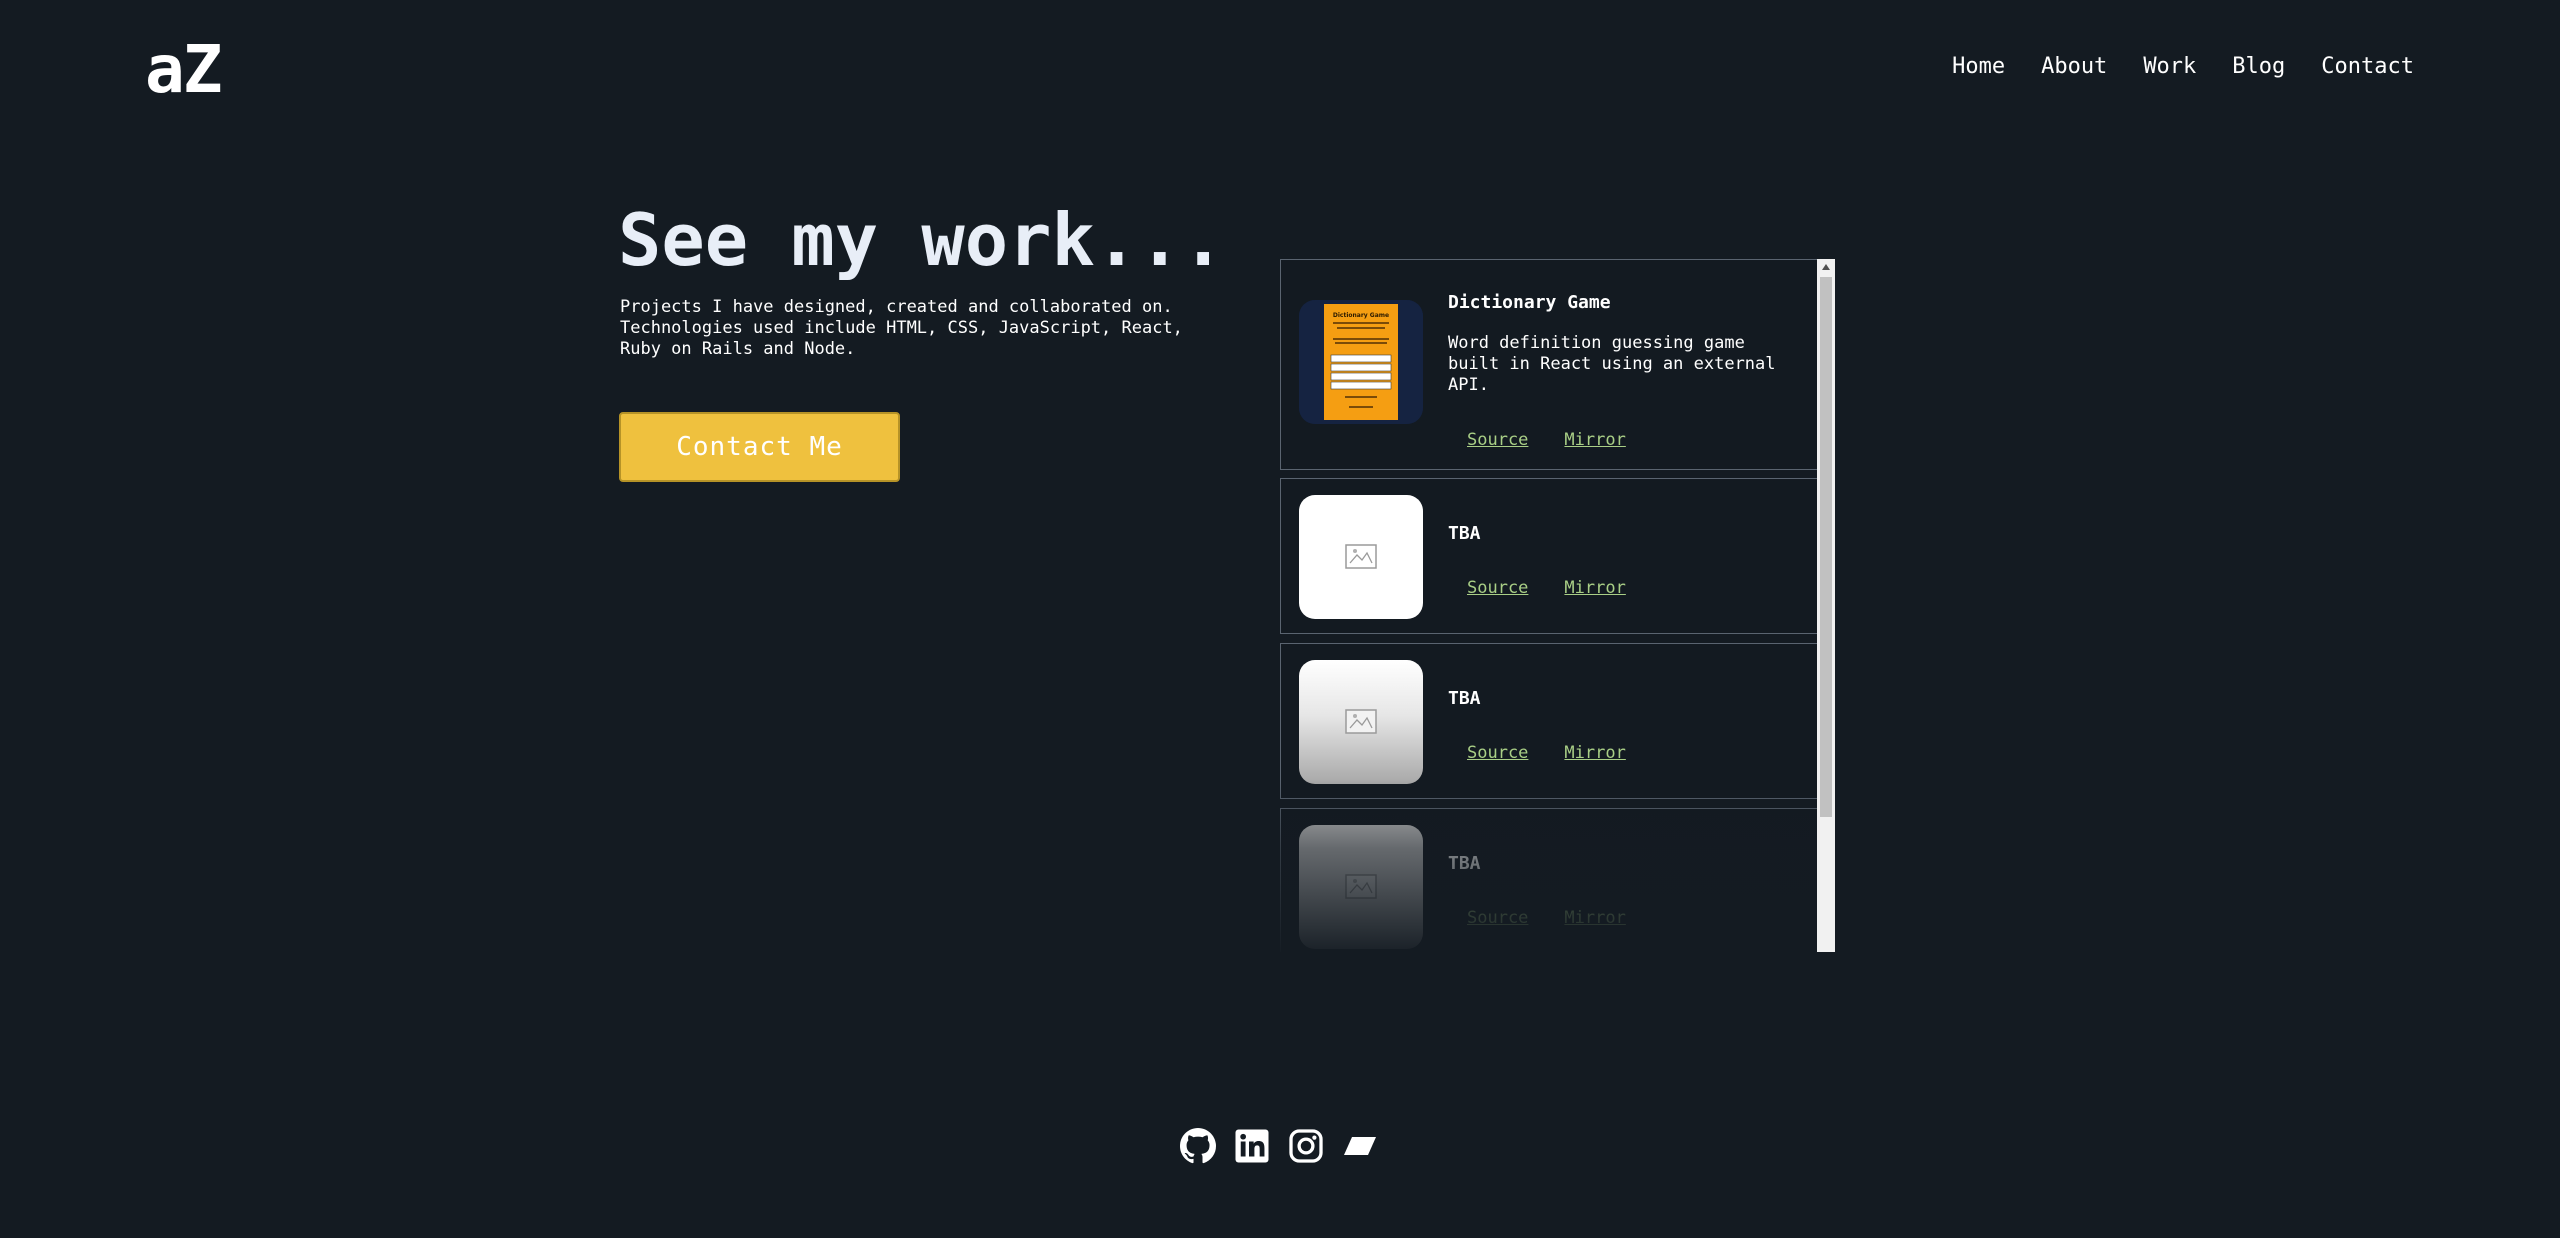  I want to click on dictionary-game-screenshot: Dictionary Game, so click(1361, 362).